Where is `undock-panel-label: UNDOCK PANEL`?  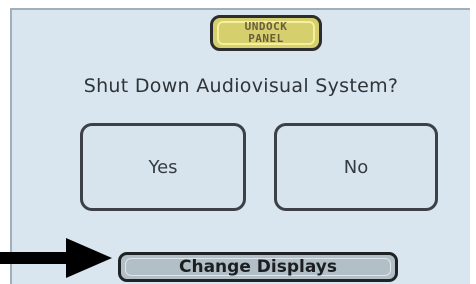
undock-panel-label: UNDOCK PANEL is located at coordinates (266, 33).